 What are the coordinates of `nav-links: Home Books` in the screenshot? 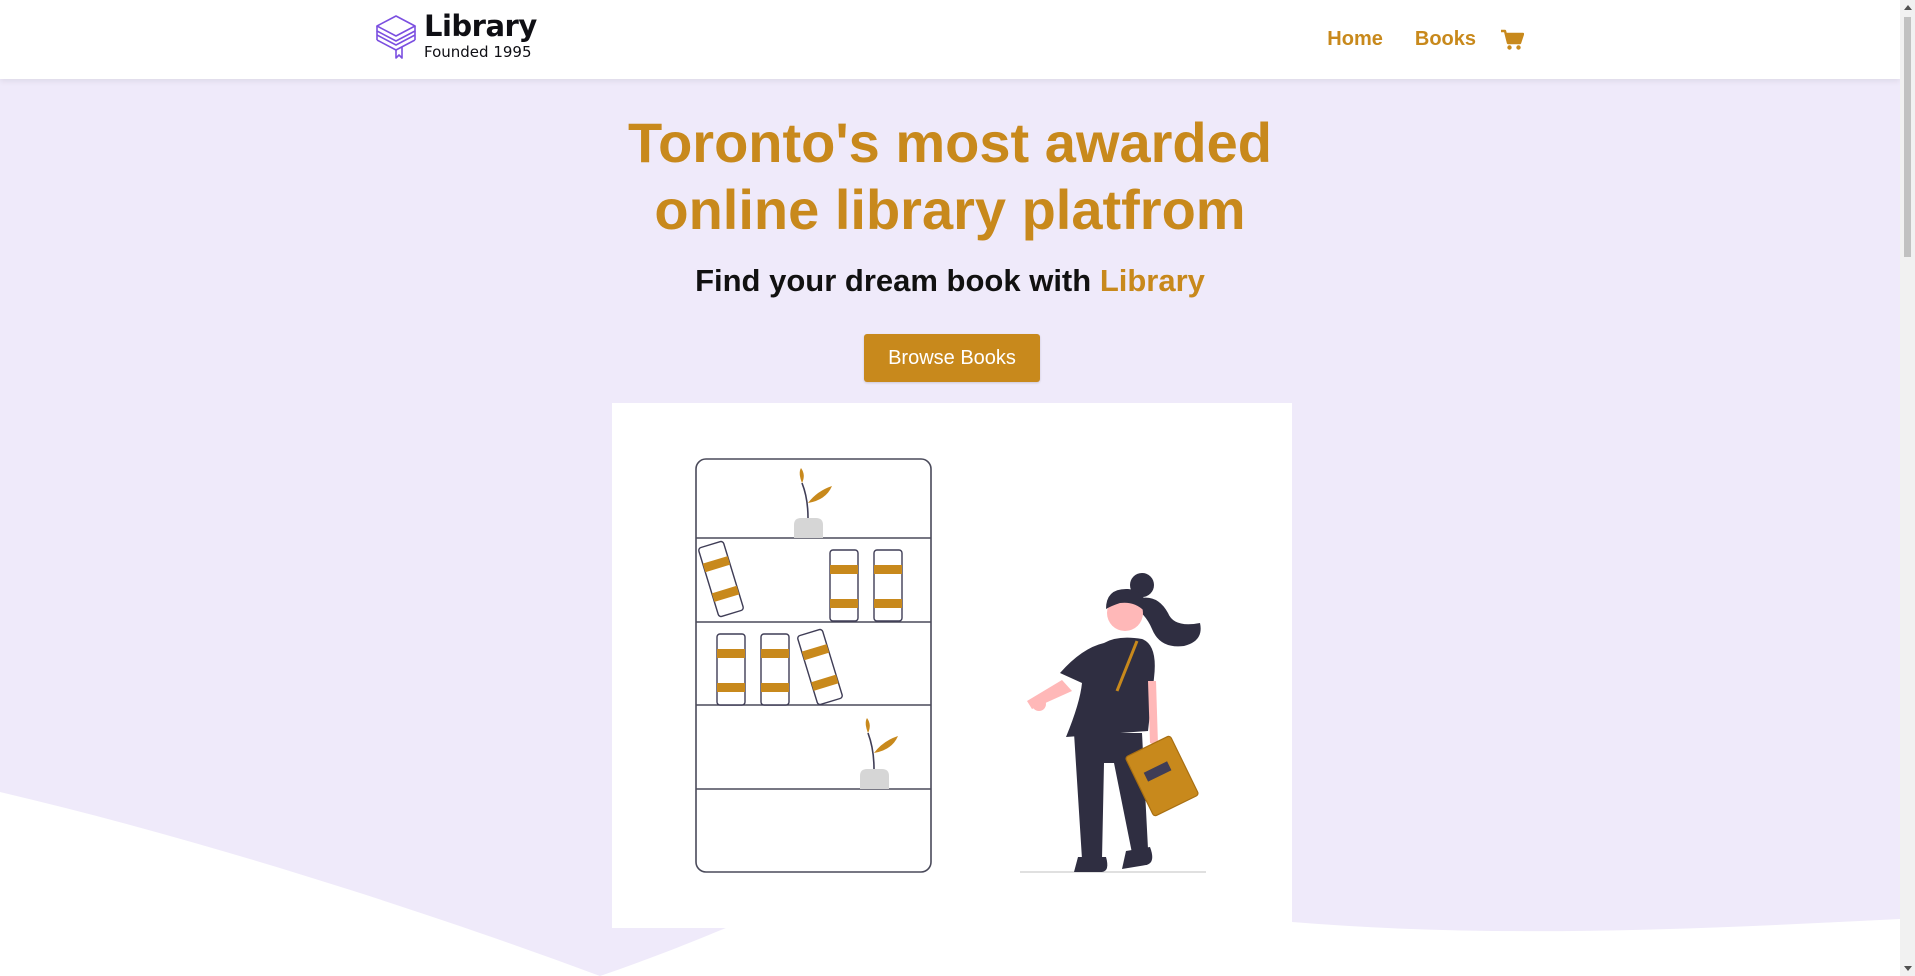 It's located at (1409, 39).